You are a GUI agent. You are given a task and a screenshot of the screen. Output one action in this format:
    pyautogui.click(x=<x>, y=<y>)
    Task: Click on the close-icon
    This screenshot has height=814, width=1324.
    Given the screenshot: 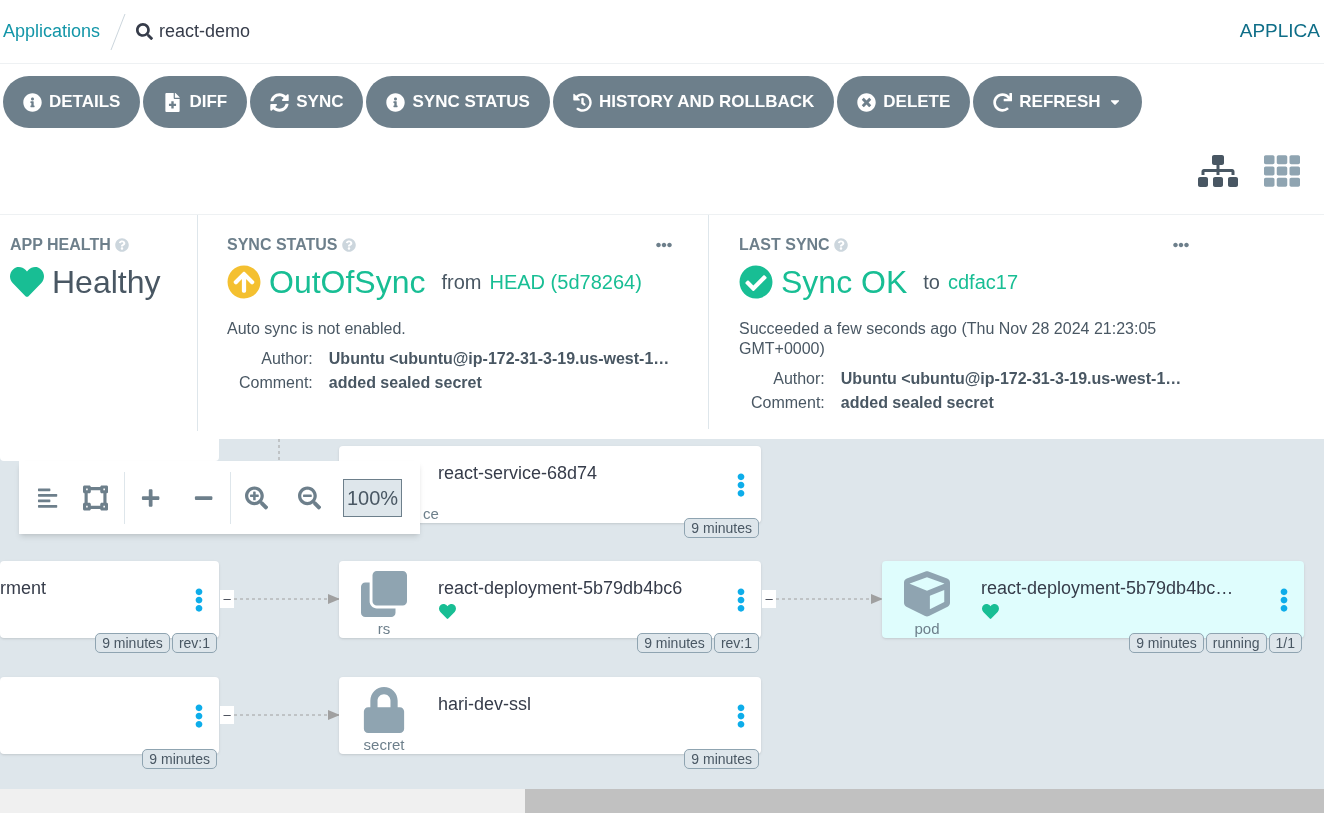 What is the action you would take?
    pyautogui.click(x=867, y=102)
    